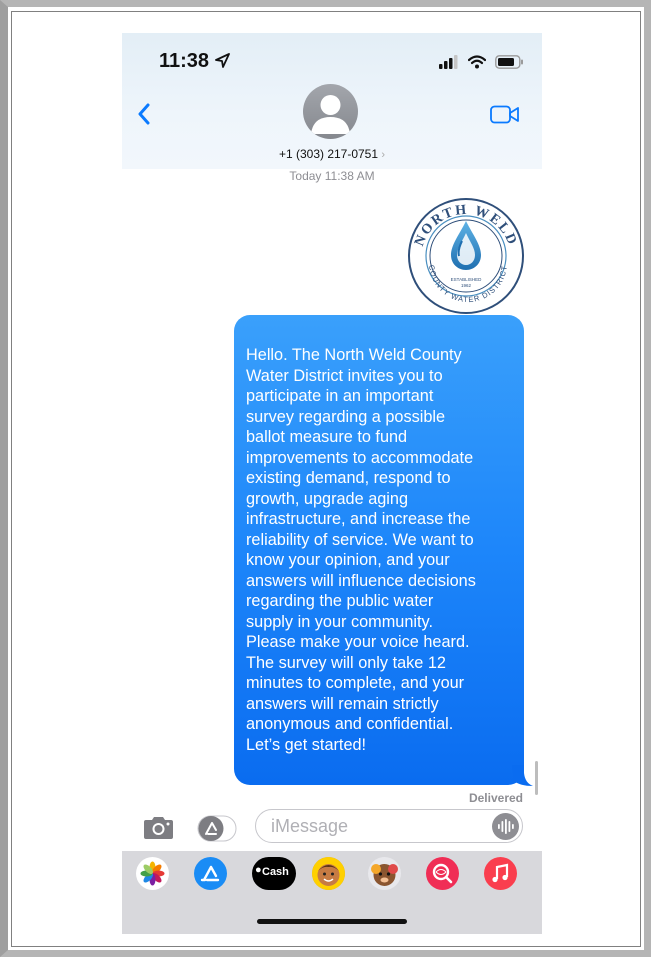 The width and height of the screenshot is (651, 957). I want to click on cellular-signal-icon, so click(448, 62).